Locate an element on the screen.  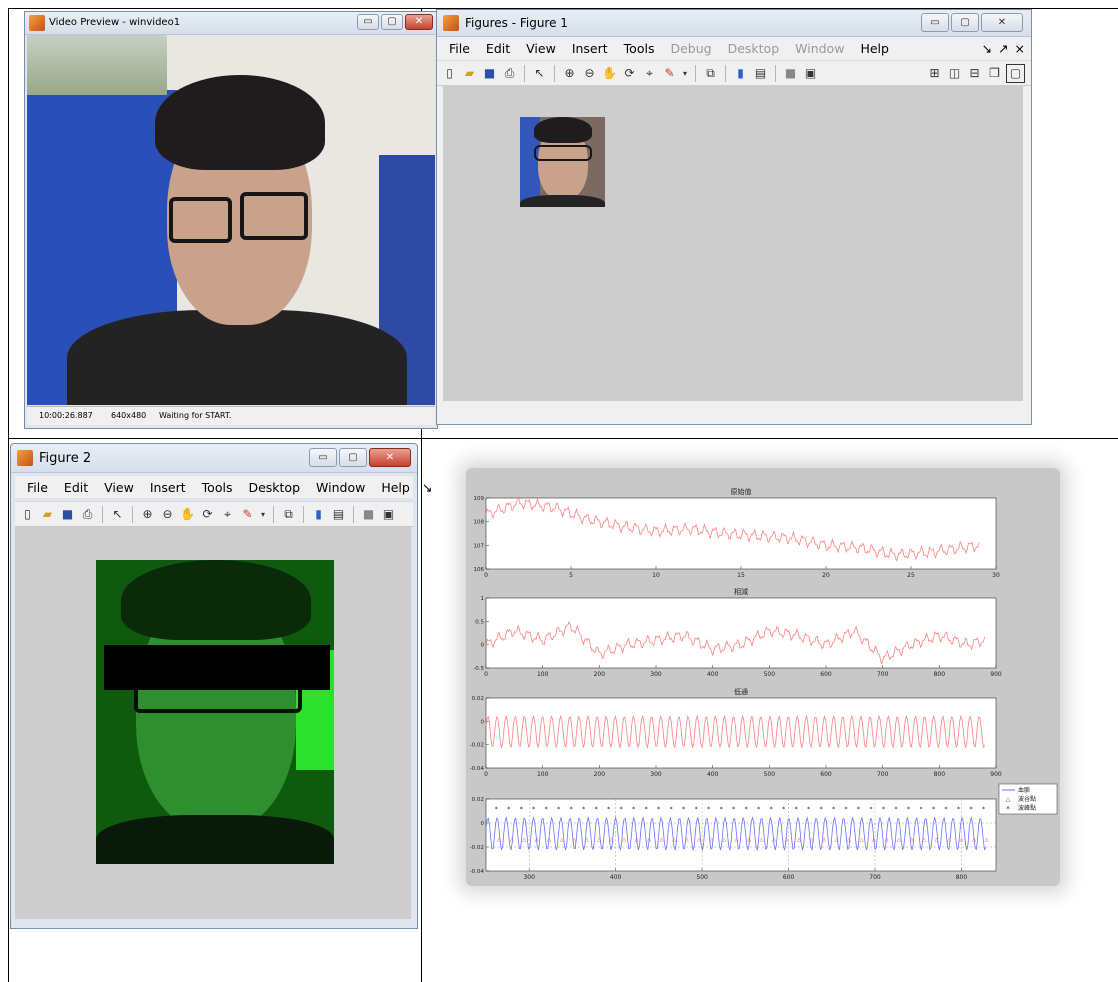
y-tick-label: 0.02 is located at coordinates (478, 699).